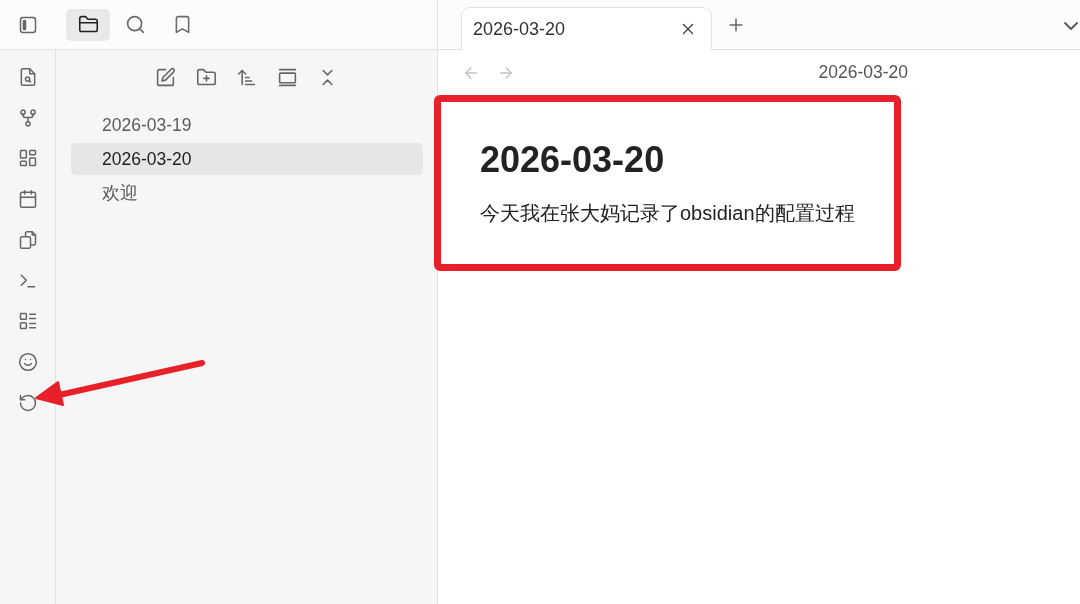 Image resolution: width=1080 pixels, height=604 pixels. Describe the element at coordinates (1071, 26) in the screenshot. I see `chevron-down-icon` at that location.